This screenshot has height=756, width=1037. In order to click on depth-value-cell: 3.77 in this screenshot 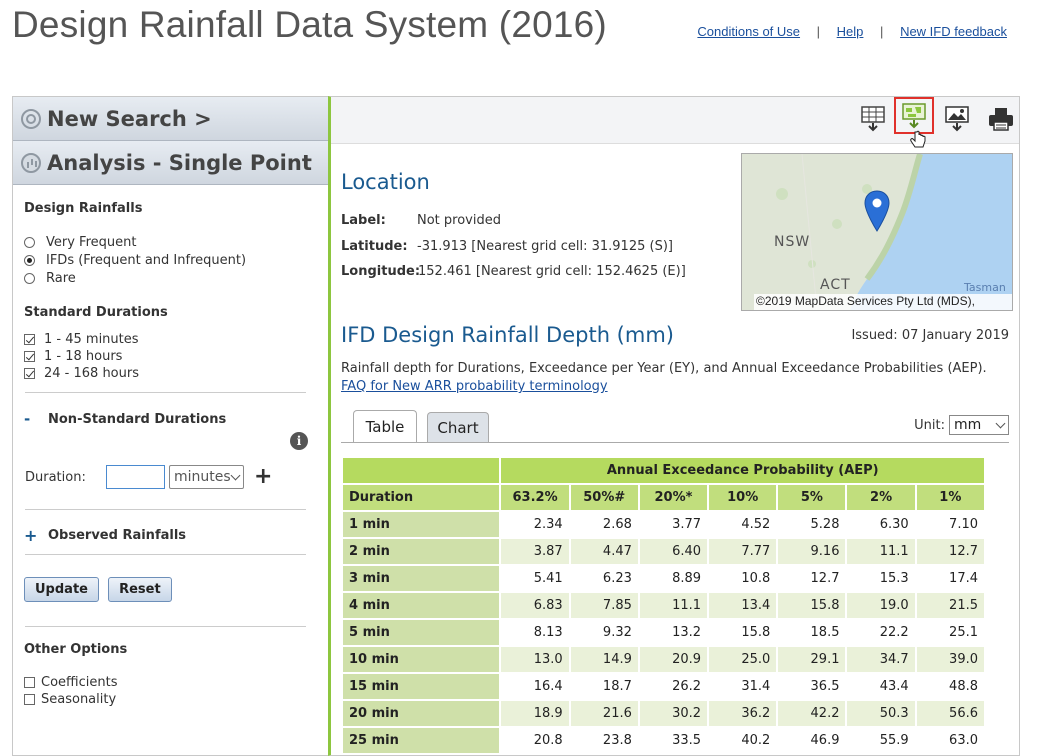, I will do `click(673, 524)`.